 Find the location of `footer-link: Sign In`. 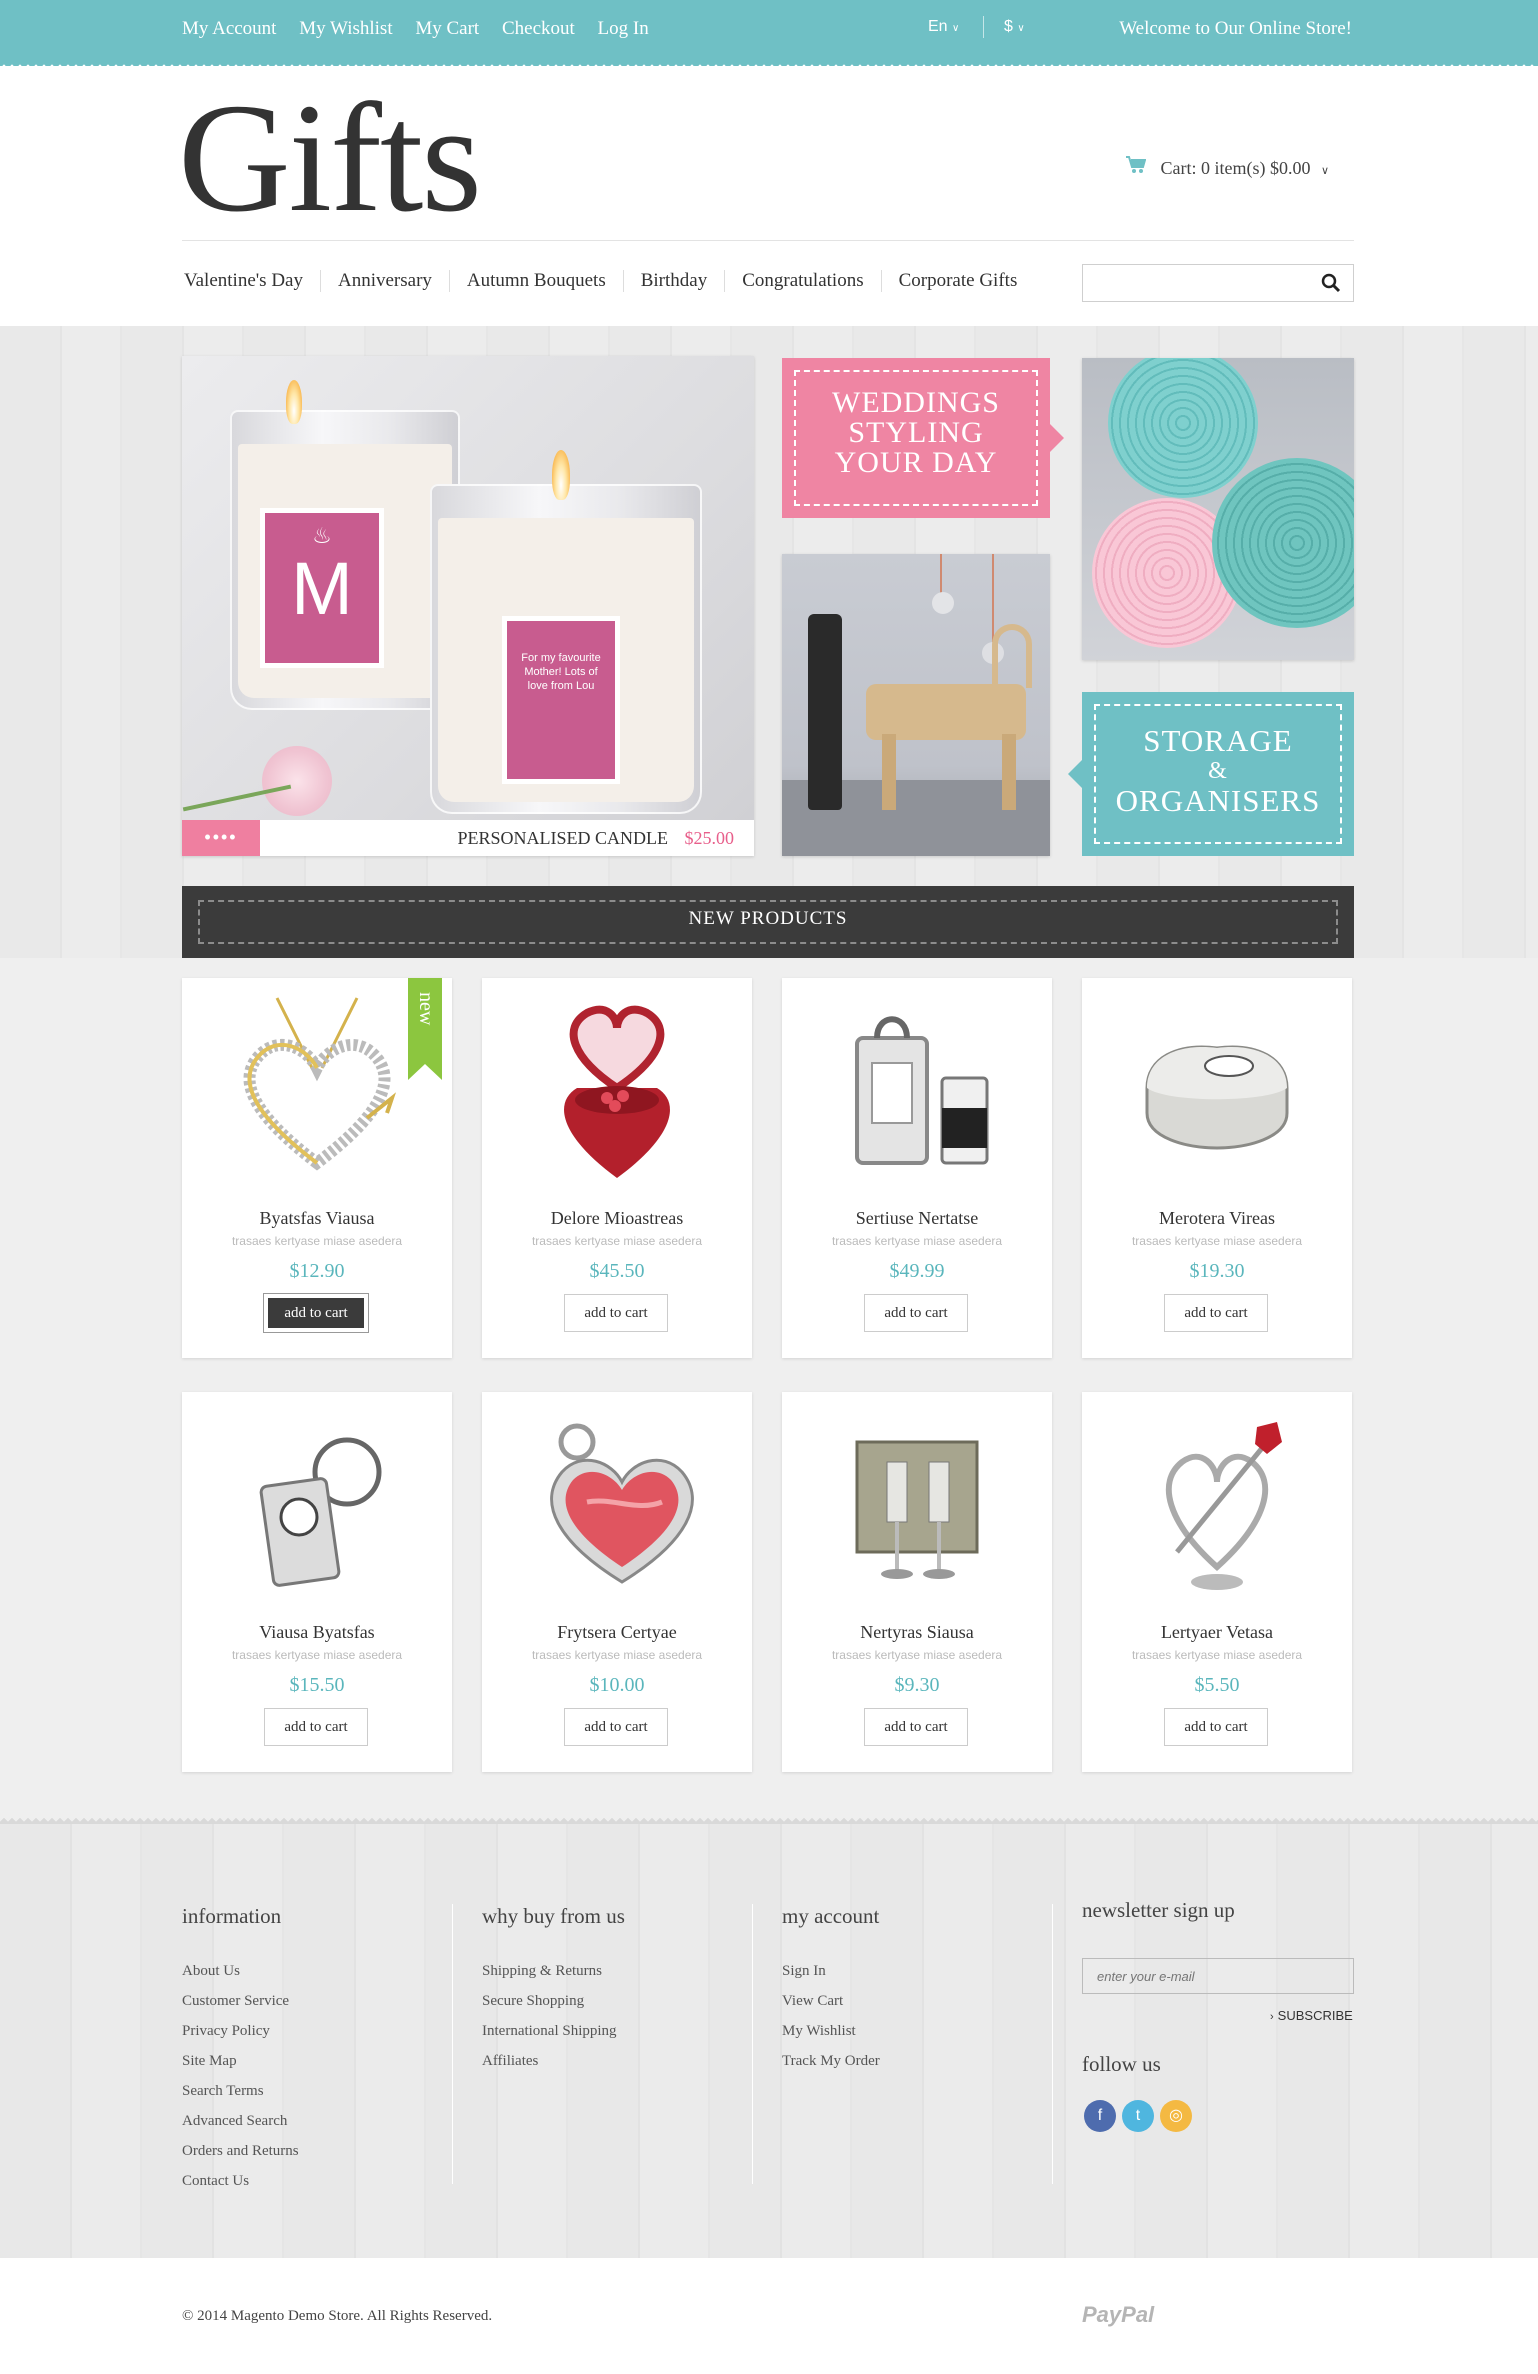

footer-link: Sign In is located at coordinates (831, 1971).